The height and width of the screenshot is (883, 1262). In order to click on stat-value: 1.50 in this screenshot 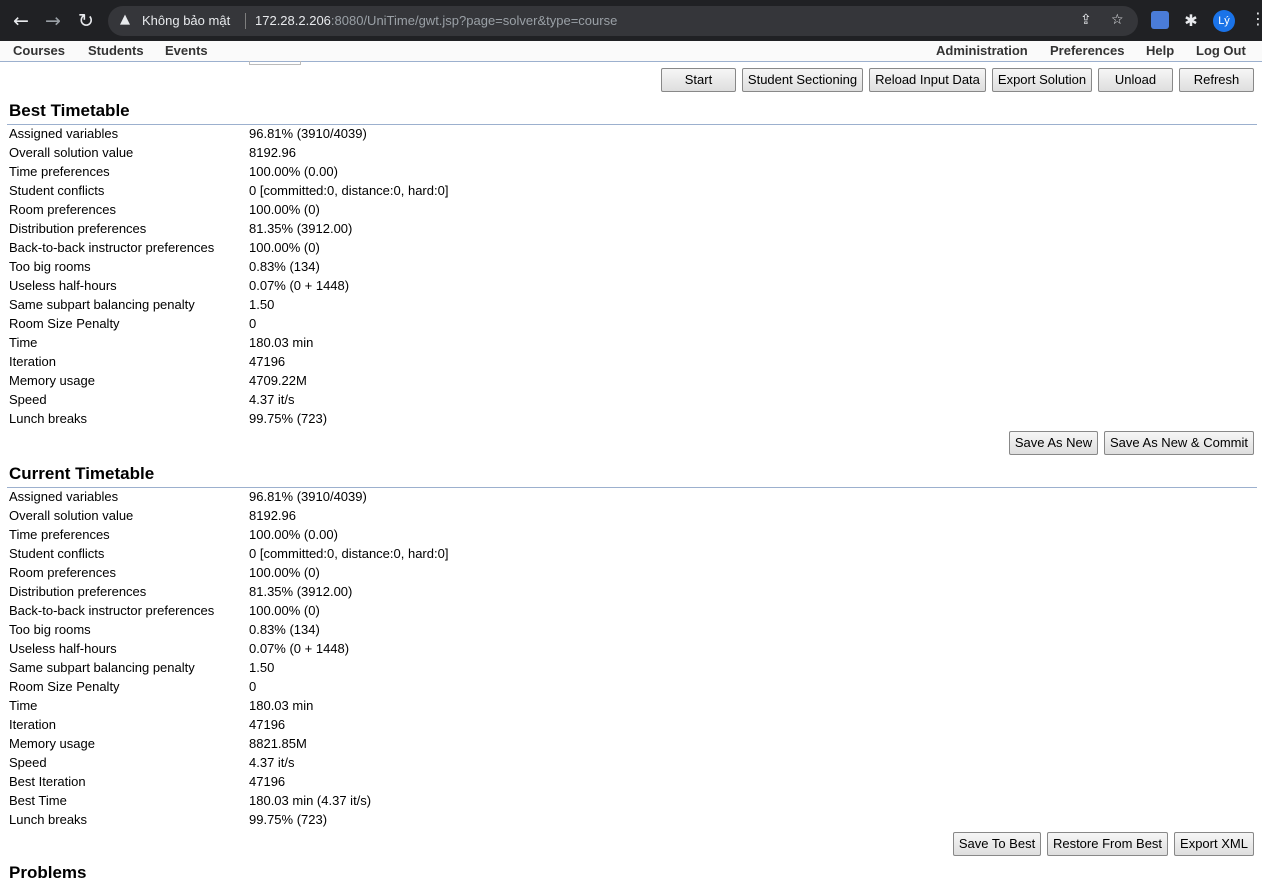, I will do `click(262, 667)`.